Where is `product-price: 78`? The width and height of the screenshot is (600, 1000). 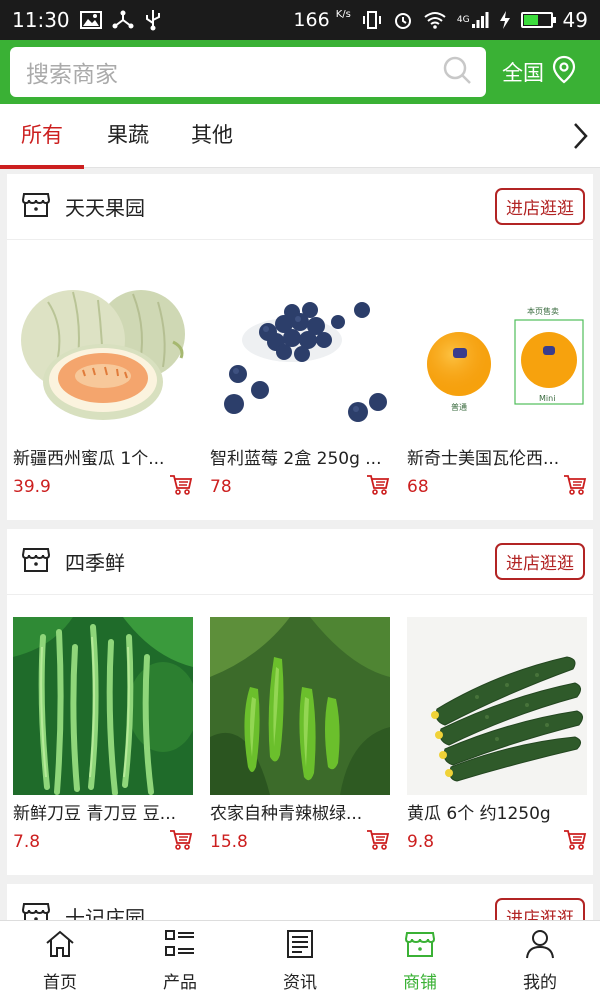
product-price: 78 is located at coordinates (221, 487).